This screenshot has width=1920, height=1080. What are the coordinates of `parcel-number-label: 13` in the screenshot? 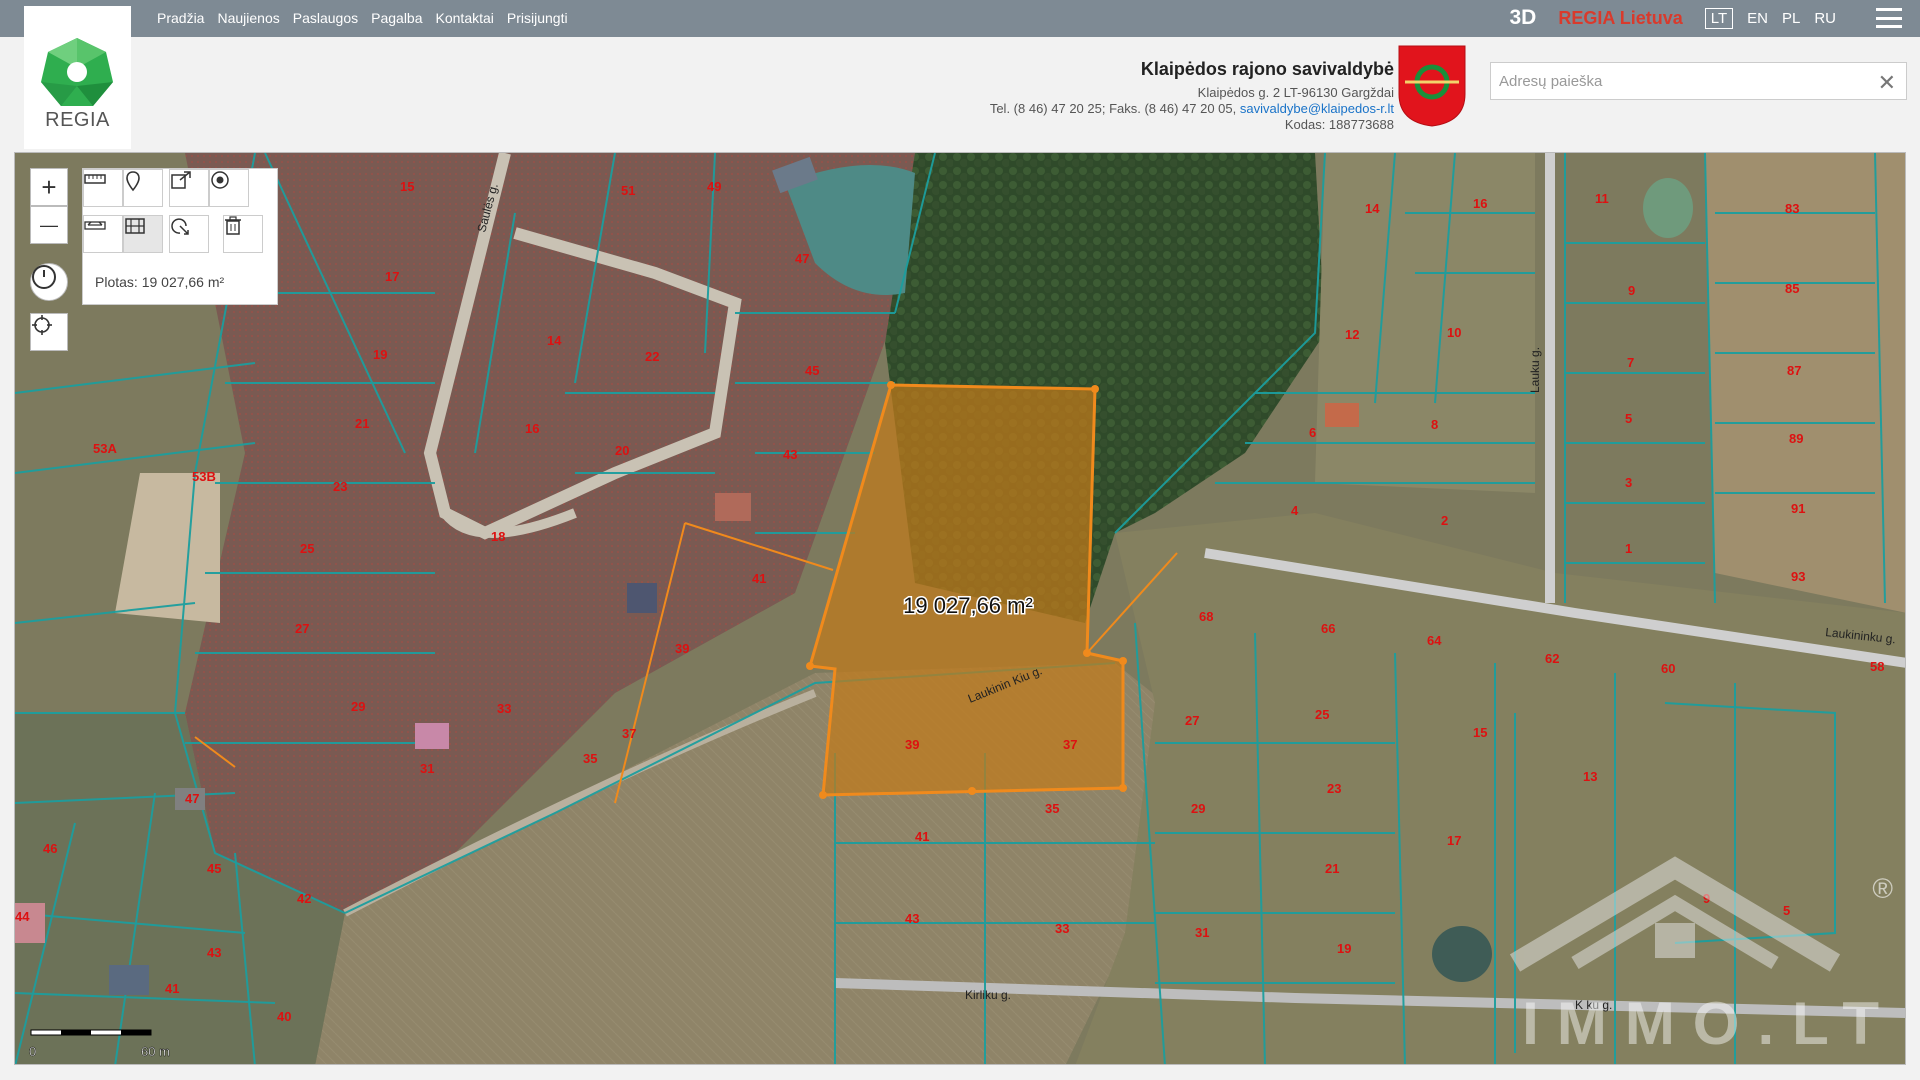 It's located at (1590, 776).